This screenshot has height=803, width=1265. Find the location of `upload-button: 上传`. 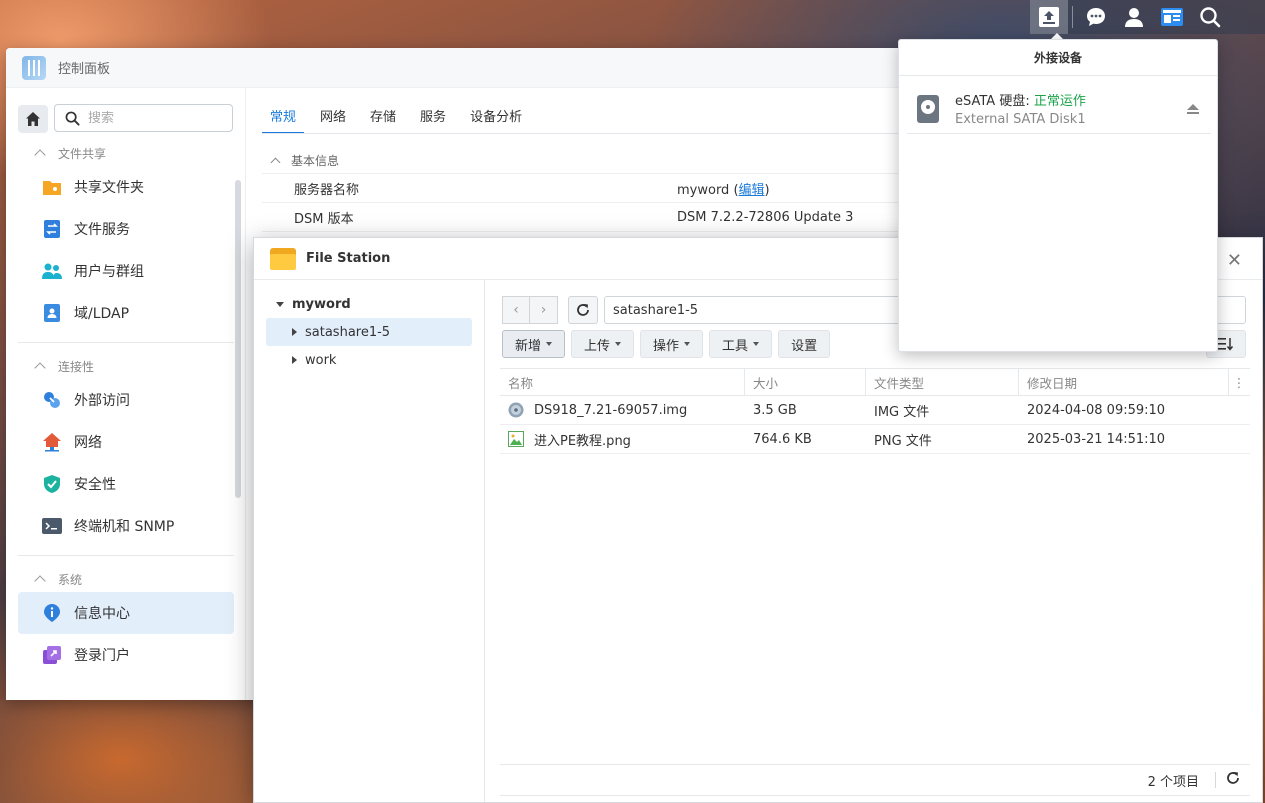

upload-button: 上传 is located at coordinates (603, 344).